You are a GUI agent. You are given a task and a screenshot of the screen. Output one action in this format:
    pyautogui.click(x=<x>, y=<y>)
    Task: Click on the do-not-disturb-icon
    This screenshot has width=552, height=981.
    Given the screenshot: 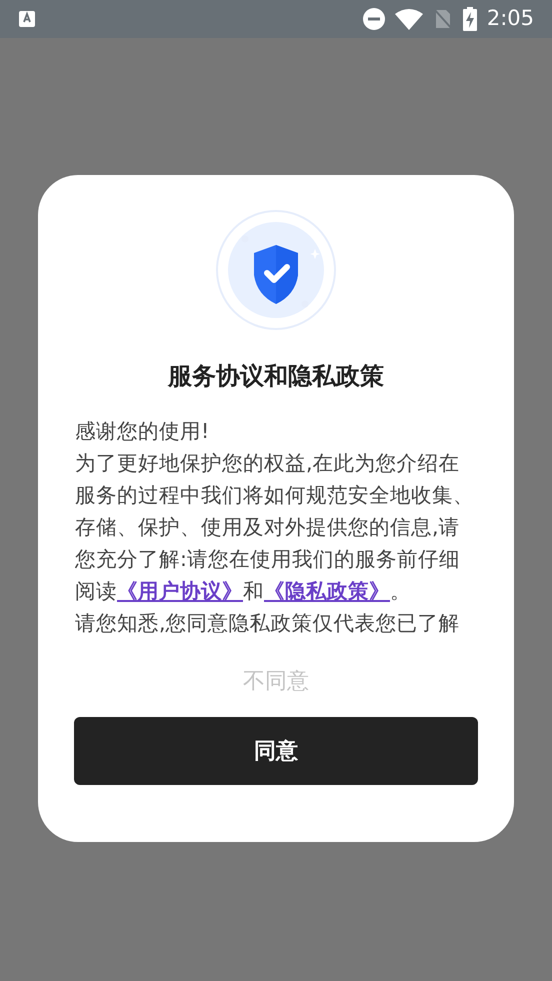 What is the action you would take?
    pyautogui.click(x=373, y=19)
    